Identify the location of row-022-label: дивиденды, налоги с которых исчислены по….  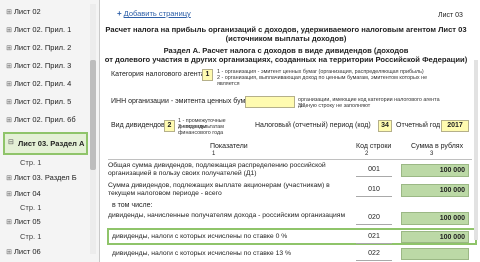
(202, 253).